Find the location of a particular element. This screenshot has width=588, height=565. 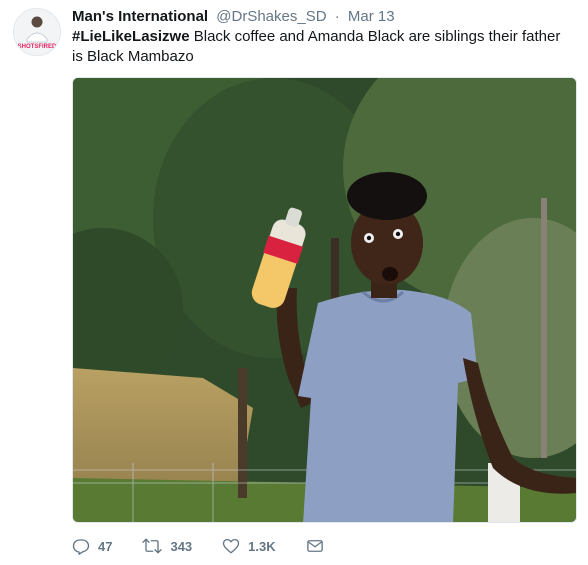

author-name: Man's International is located at coordinates (140, 16).